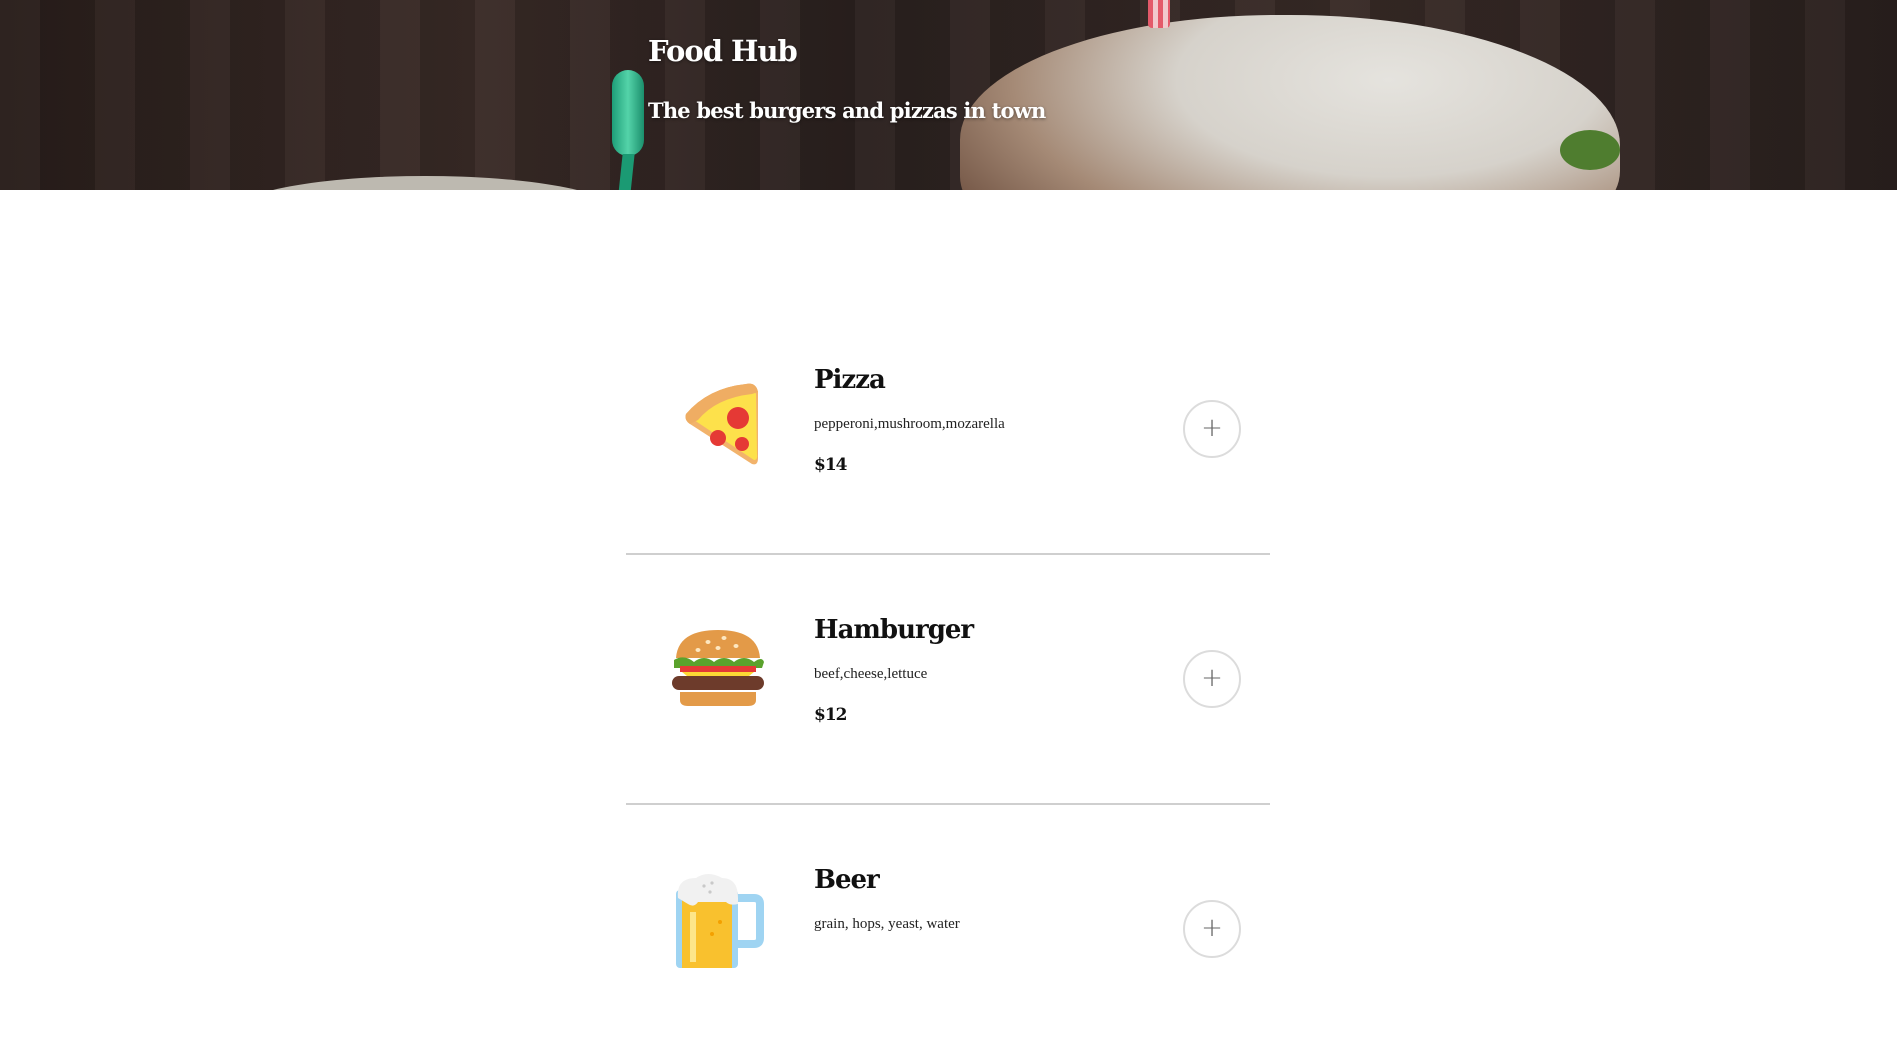  I want to click on menu-item-beer: Beer grain, hops, yeast, water +, so click(948, 930).